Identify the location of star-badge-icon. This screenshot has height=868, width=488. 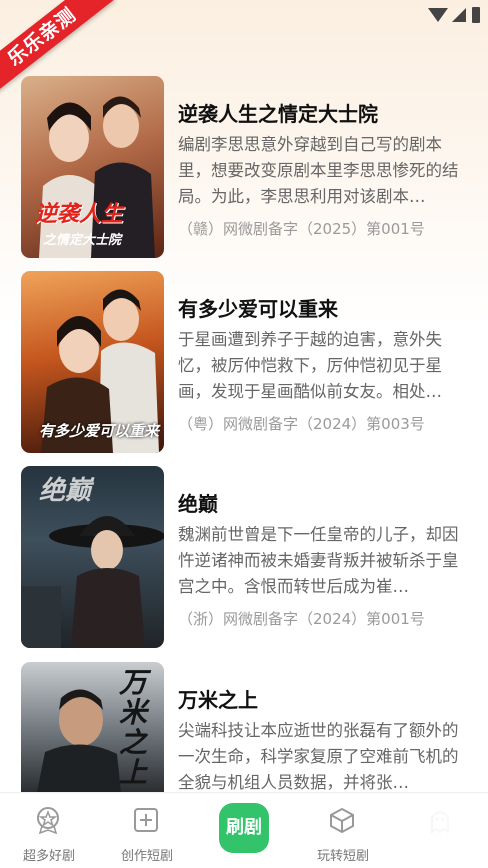
(48, 820).